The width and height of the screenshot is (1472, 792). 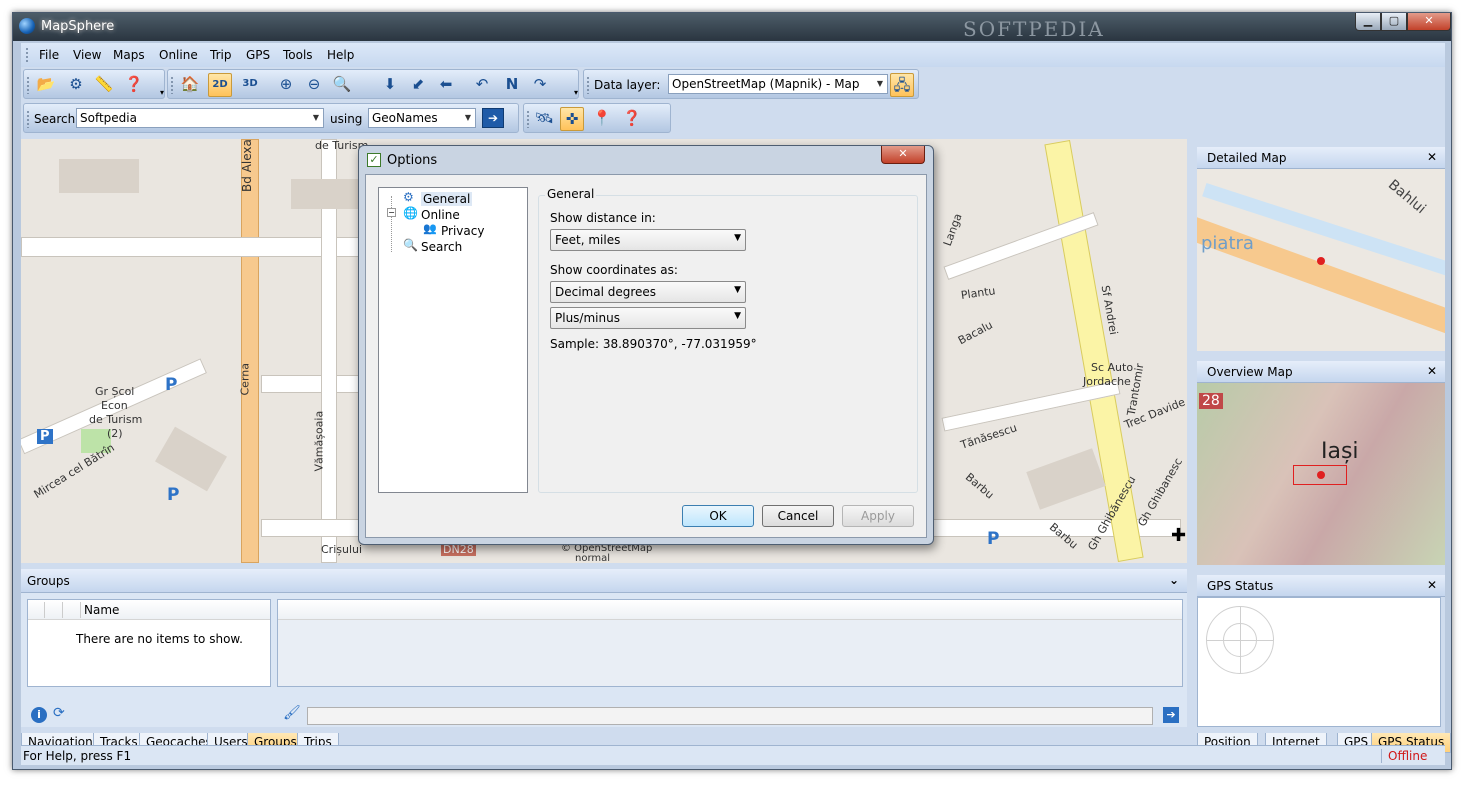 I want to click on tree-item-general: General, so click(x=447, y=199).